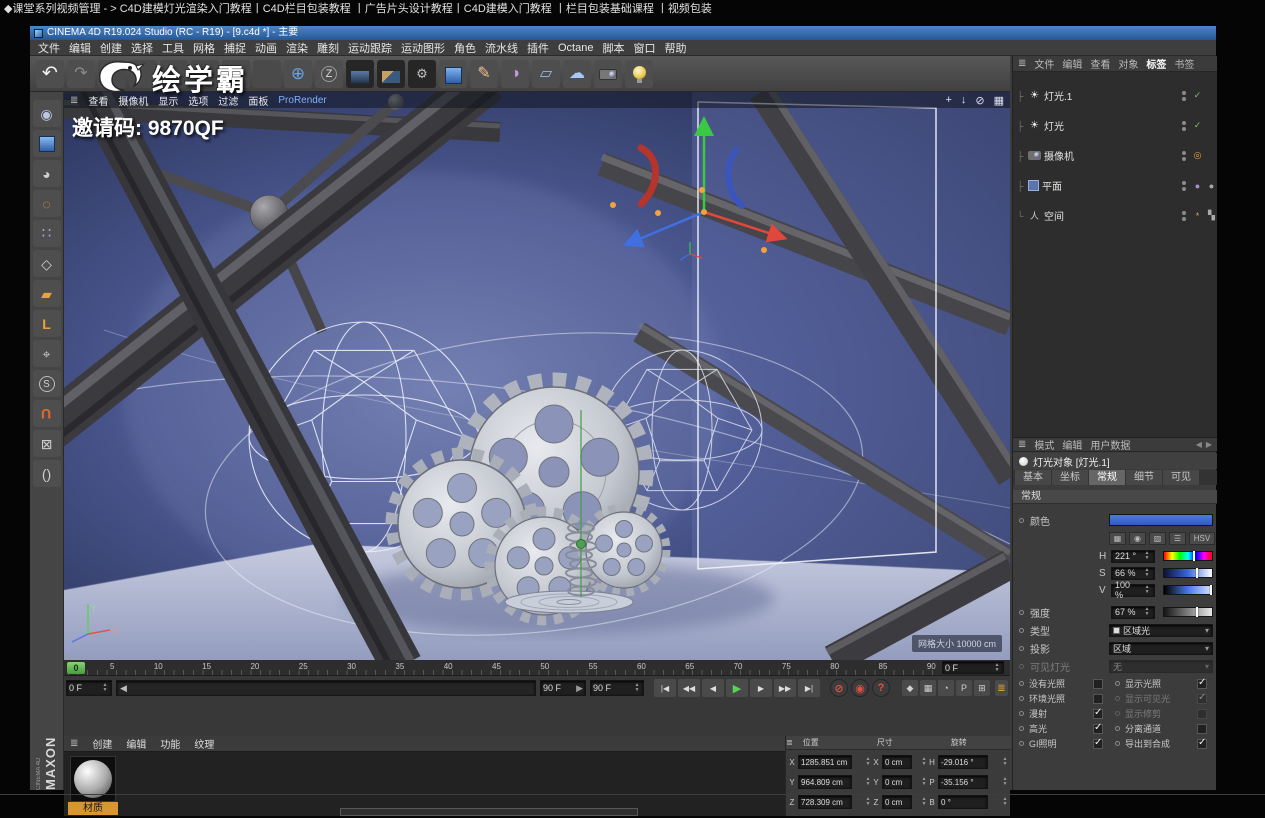  Describe the element at coordinates (963, 802) in the screenshot. I see `rotation-value-field: 0 °` at that location.